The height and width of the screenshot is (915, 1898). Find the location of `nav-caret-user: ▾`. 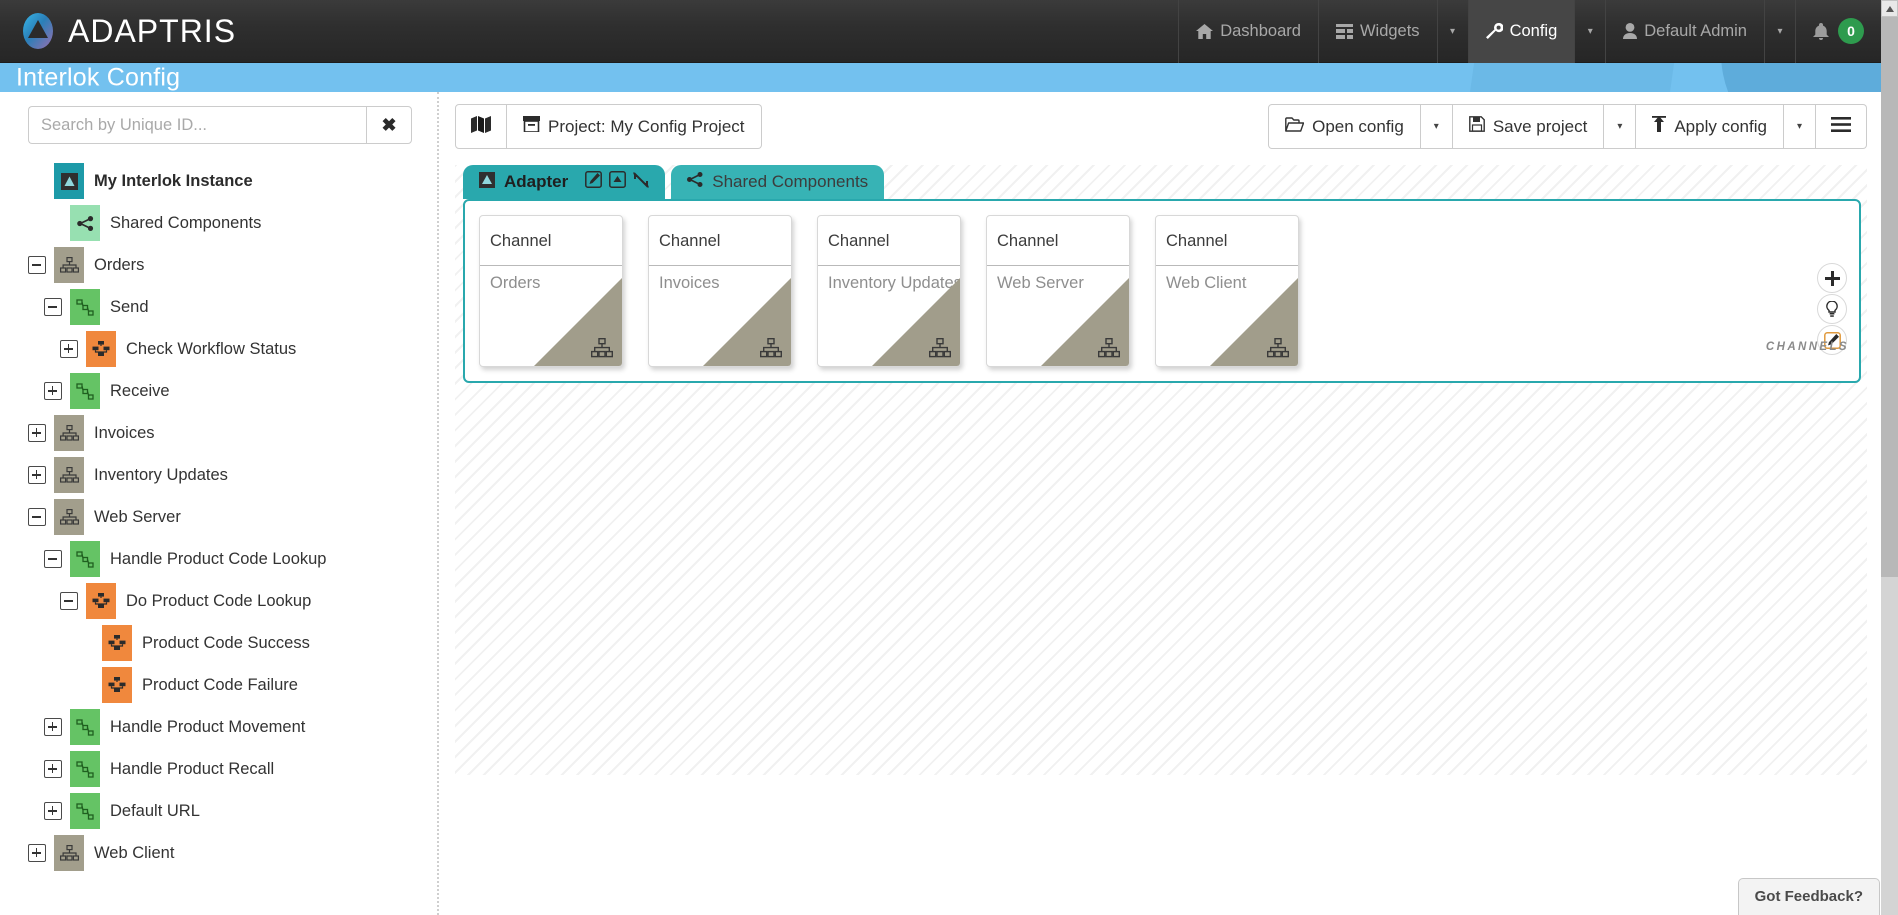

nav-caret-user: ▾ is located at coordinates (1779, 31).